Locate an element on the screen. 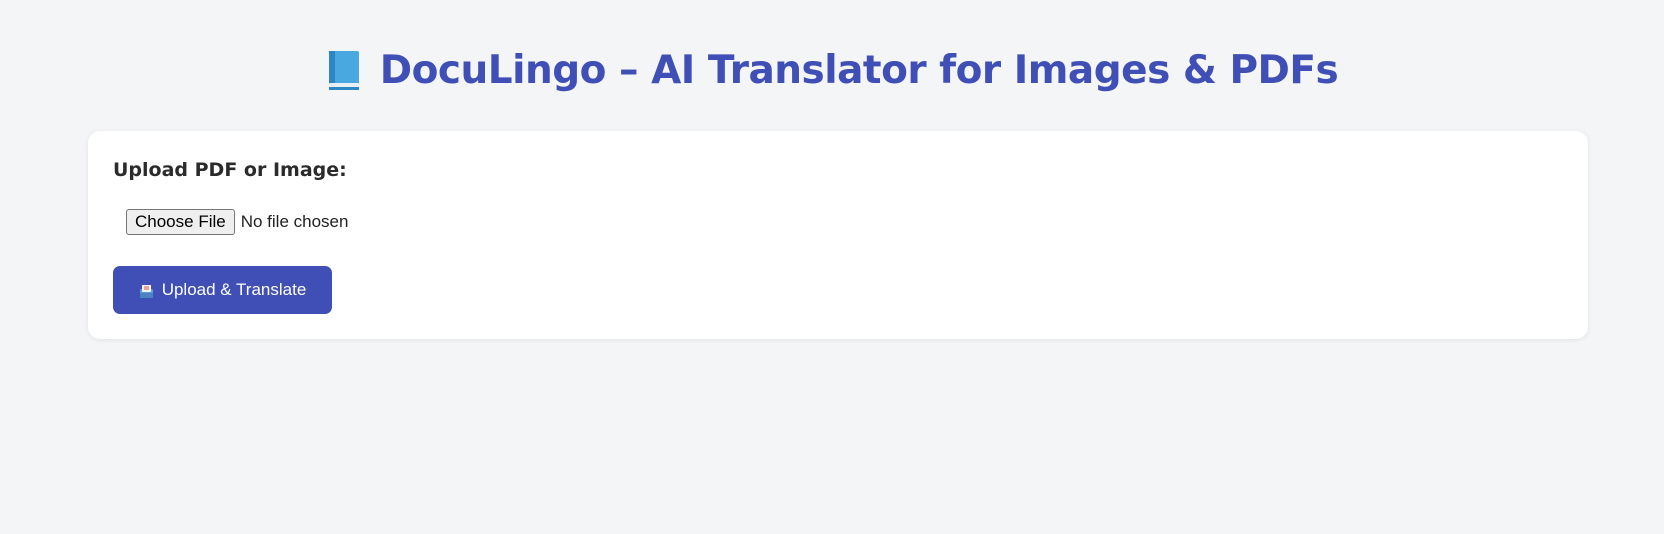  file-input: Choose File No file chosen is located at coordinates (237, 222).